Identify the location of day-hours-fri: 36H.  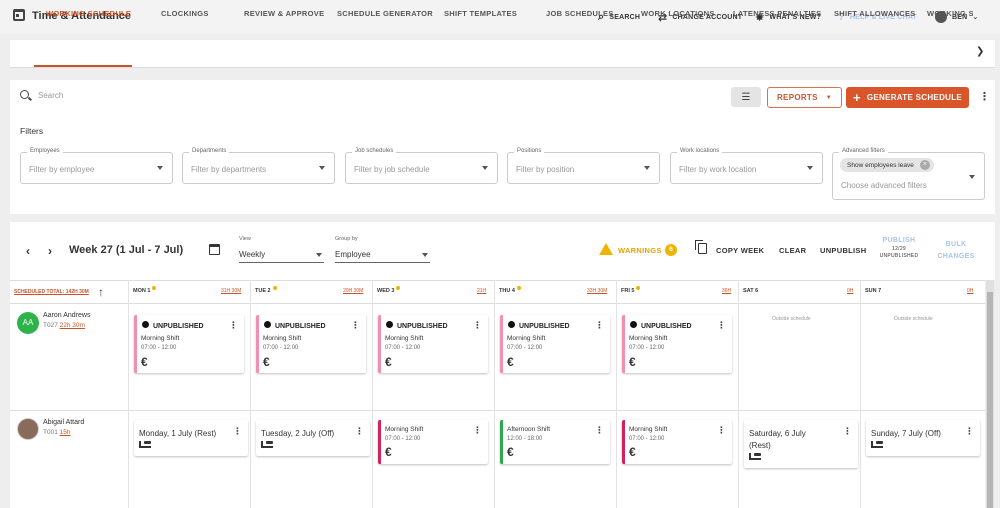
(726, 291).